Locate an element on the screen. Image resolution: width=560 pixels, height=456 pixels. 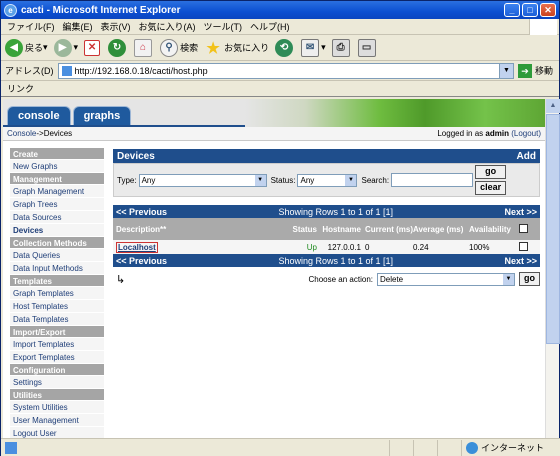
go-label: 移動 is located at coordinates (544, 70).